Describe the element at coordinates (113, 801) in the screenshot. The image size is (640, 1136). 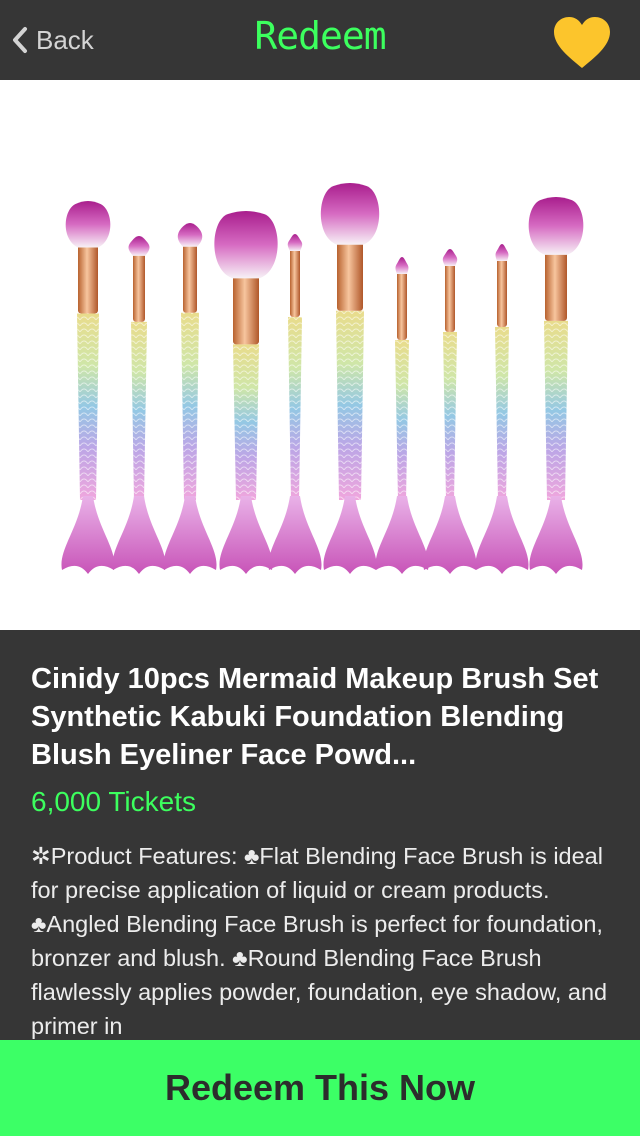
I see `ticket-price: 6,000 Tickets` at that location.